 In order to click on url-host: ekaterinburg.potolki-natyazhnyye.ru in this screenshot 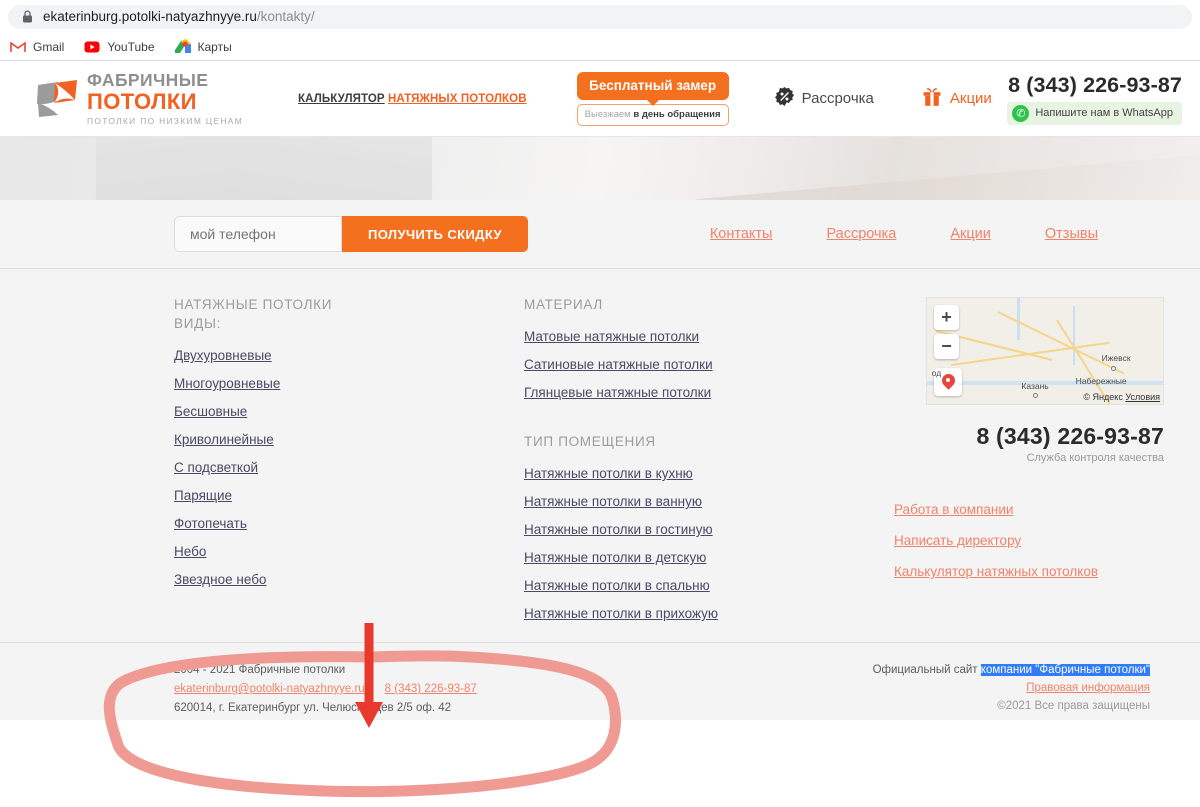, I will do `click(150, 16)`.